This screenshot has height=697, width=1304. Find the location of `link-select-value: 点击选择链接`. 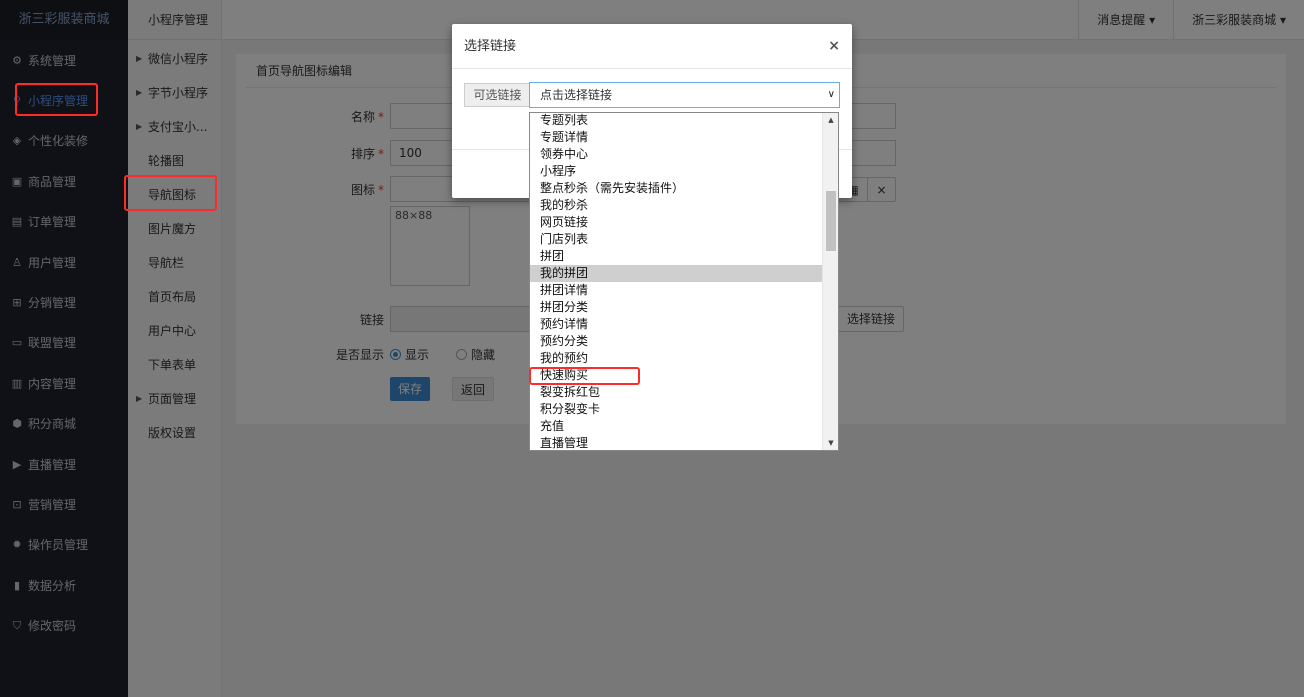

link-select-value: 点击选择链接 is located at coordinates (576, 95).